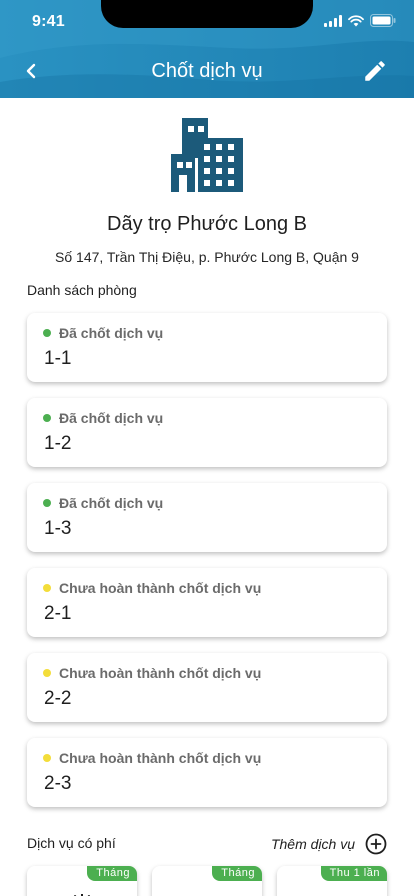 The image size is (414, 896). What do you see at coordinates (353, 873) in the screenshot?
I see `service-badge: Thu 1 lần` at bounding box center [353, 873].